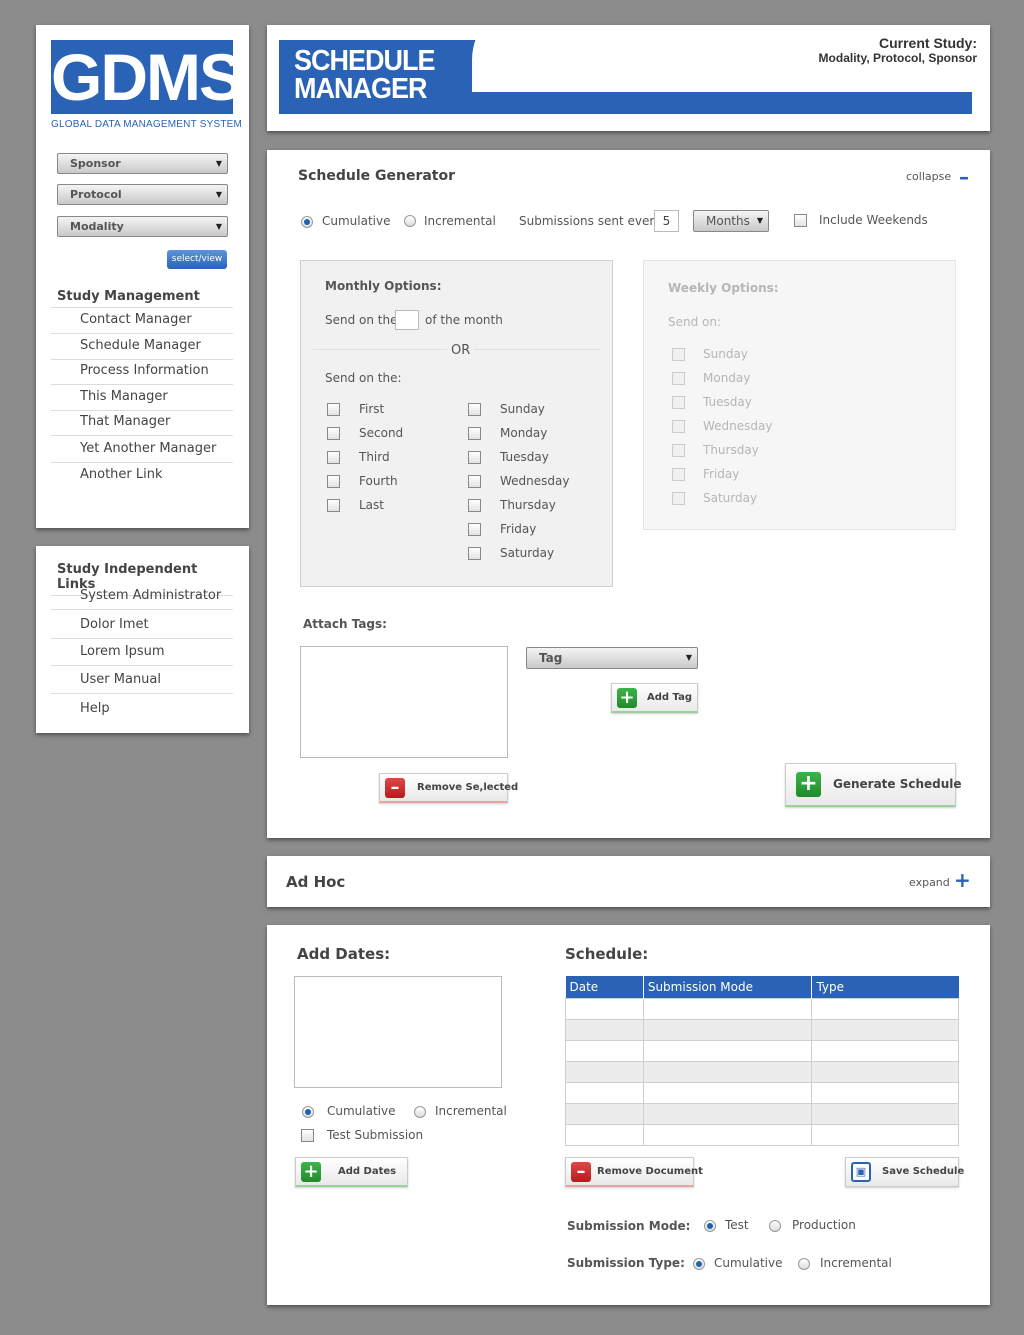 Image resolution: width=1024 pixels, height=1335 pixels. Describe the element at coordinates (474, 481) in the screenshot. I see `monthly-wednesday-checkbox` at that location.